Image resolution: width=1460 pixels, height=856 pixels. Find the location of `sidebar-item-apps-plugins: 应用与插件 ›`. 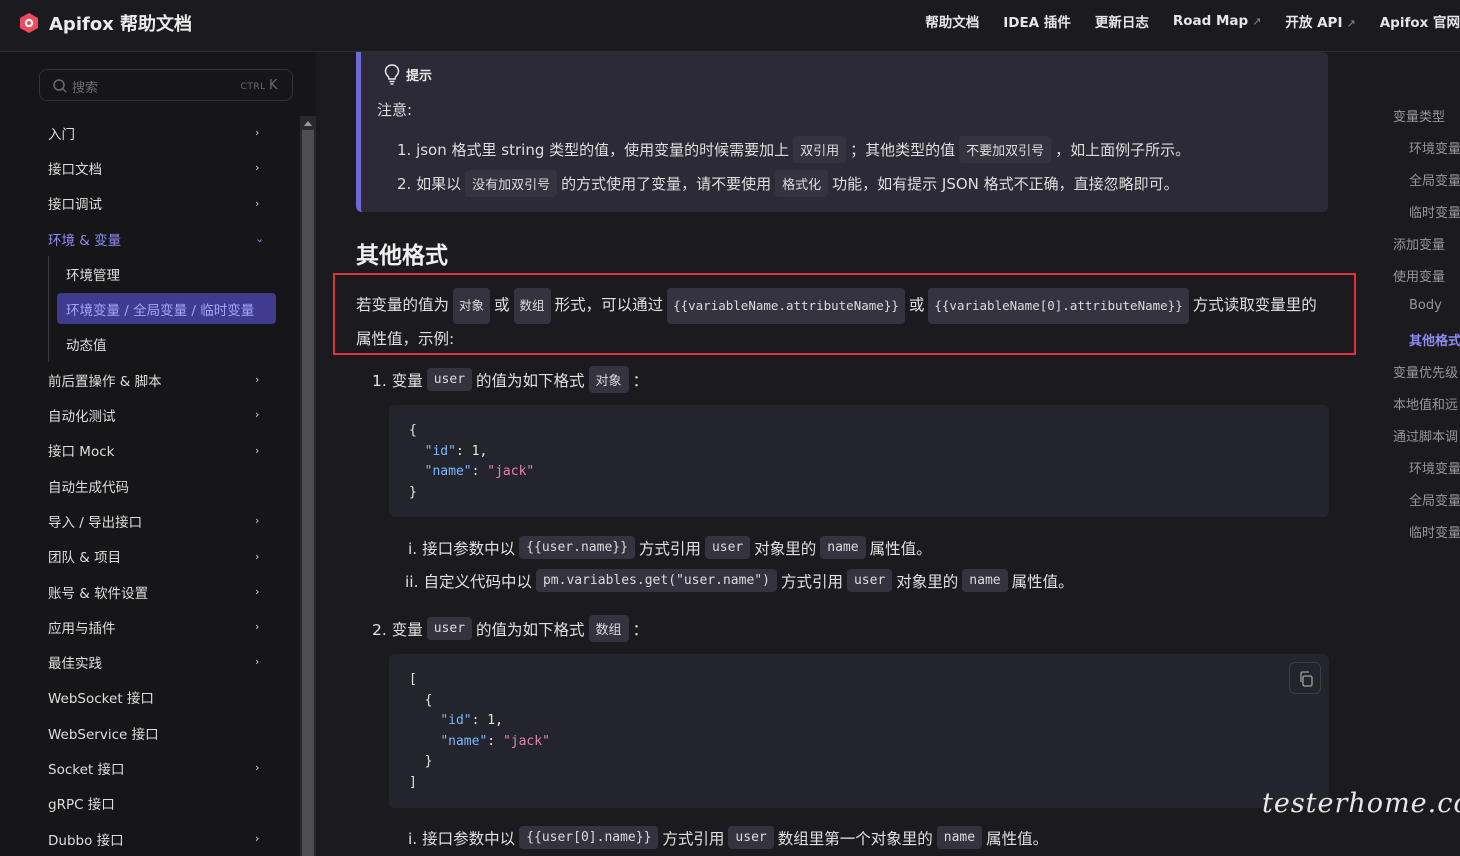

sidebar-item-apps-plugins: 应用与插件 › is located at coordinates (150, 626).